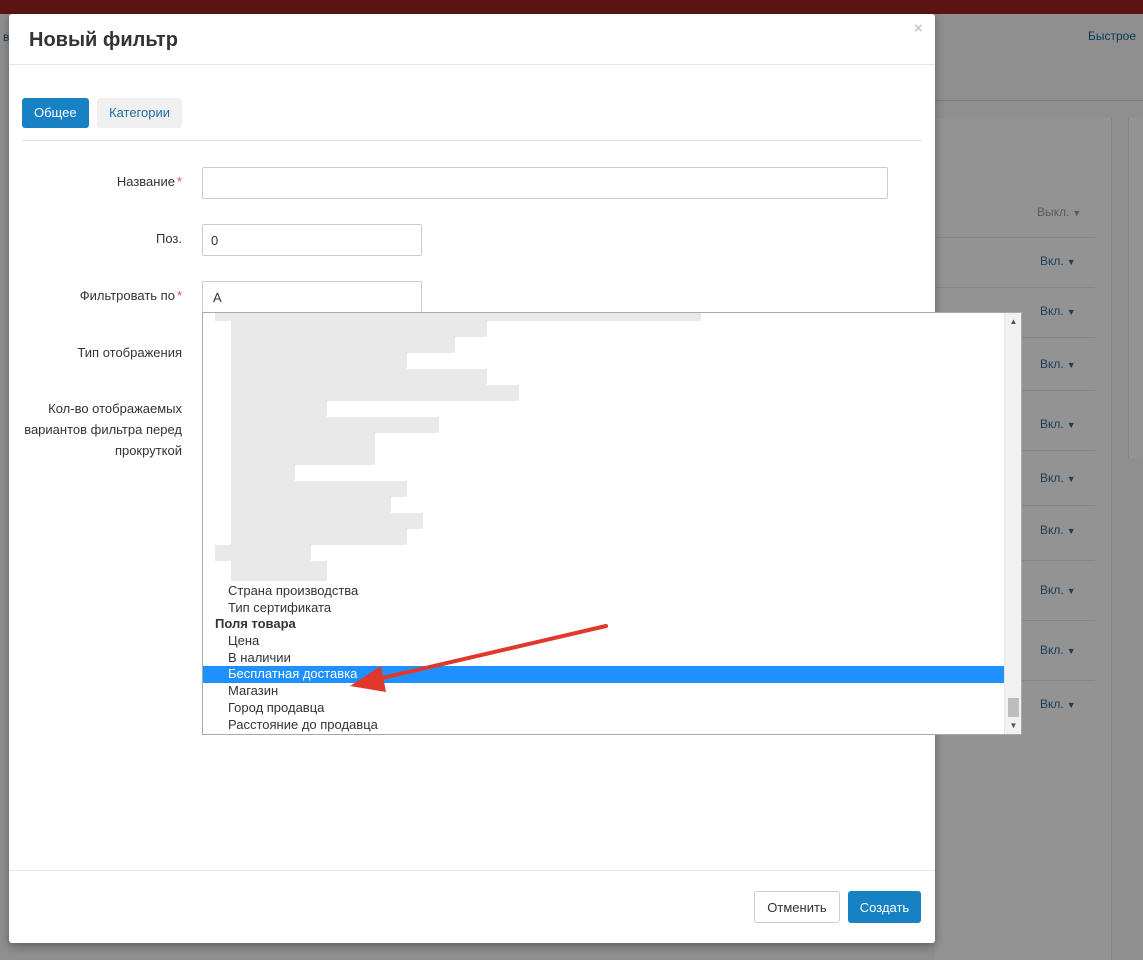  What do you see at coordinates (603, 608) in the screenshot?
I see `dropdown-option: Тип сертификата` at bounding box center [603, 608].